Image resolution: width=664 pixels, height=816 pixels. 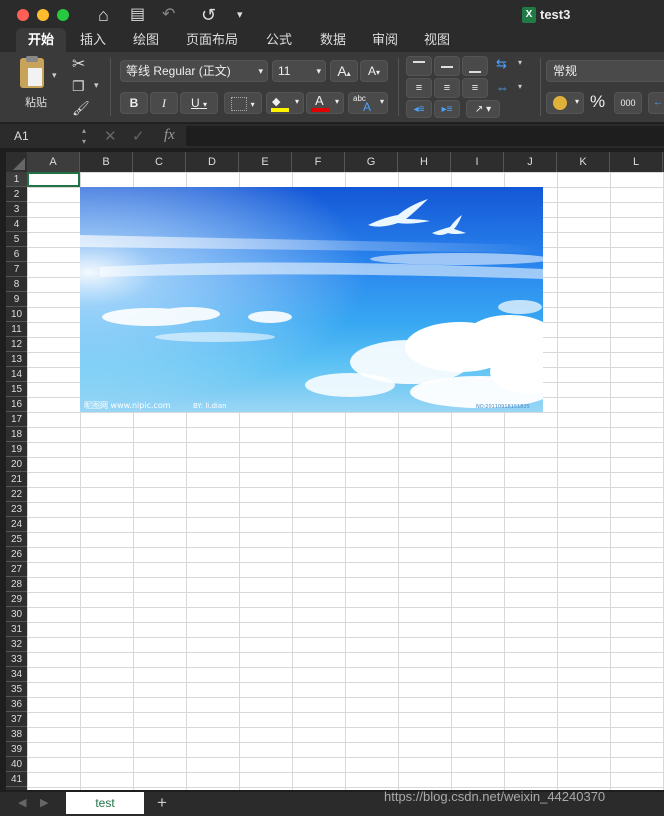 What do you see at coordinates (78, 86) in the screenshot?
I see `copy-icon: ❐` at bounding box center [78, 86].